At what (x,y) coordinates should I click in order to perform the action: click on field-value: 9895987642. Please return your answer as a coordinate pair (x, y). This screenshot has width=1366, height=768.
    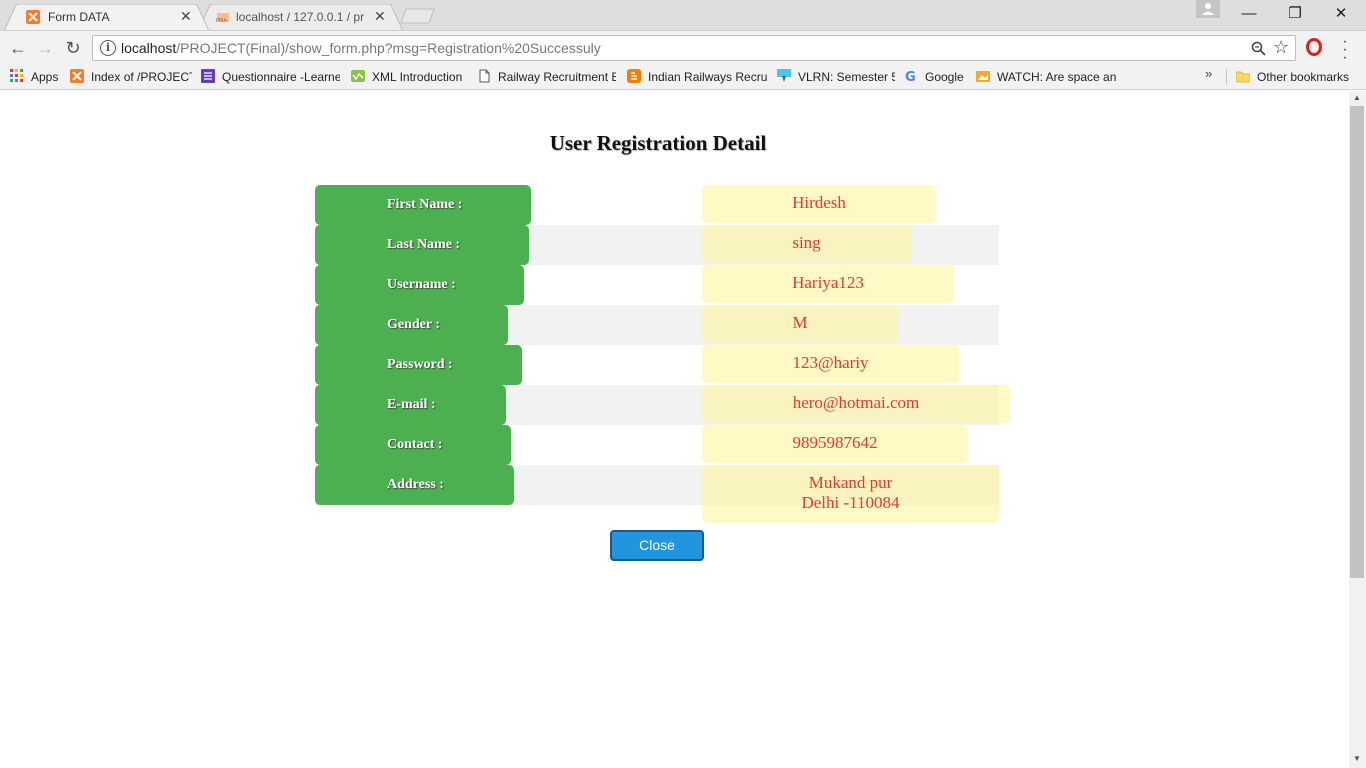
    Looking at the image, I should click on (835, 442).